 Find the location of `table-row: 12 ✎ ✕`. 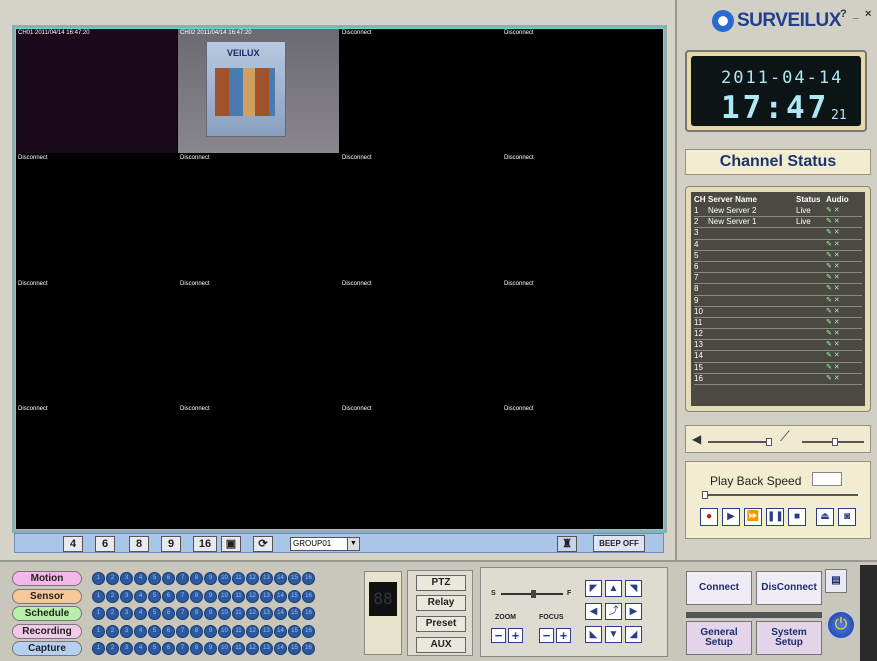

table-row: 12 ✎ ✕ is located at coordinates (778, 335).